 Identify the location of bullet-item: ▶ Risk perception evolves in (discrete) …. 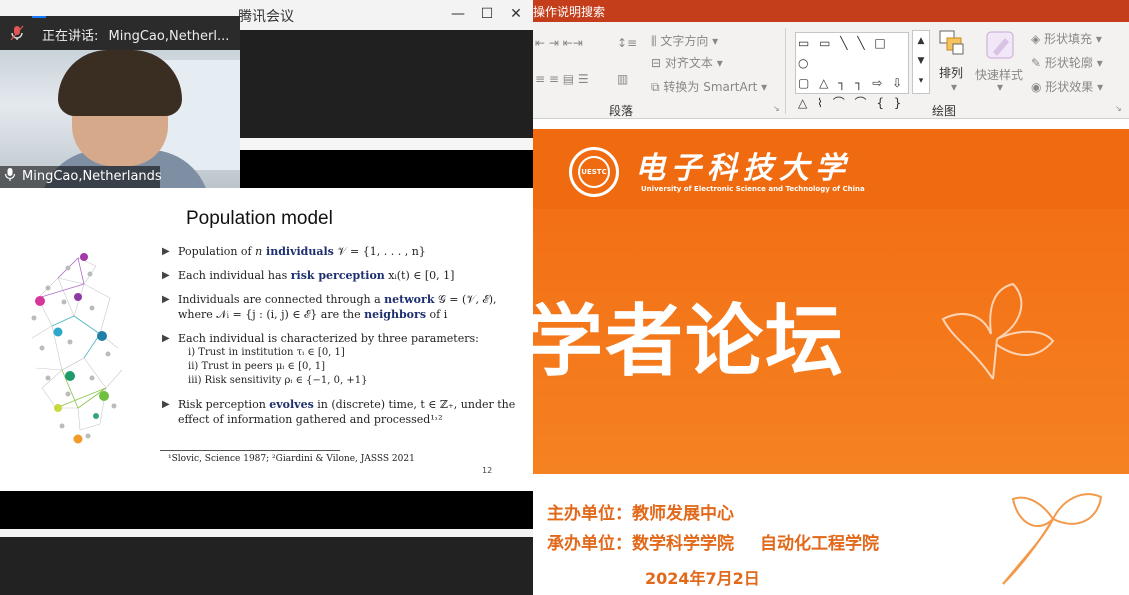
(339, 412).